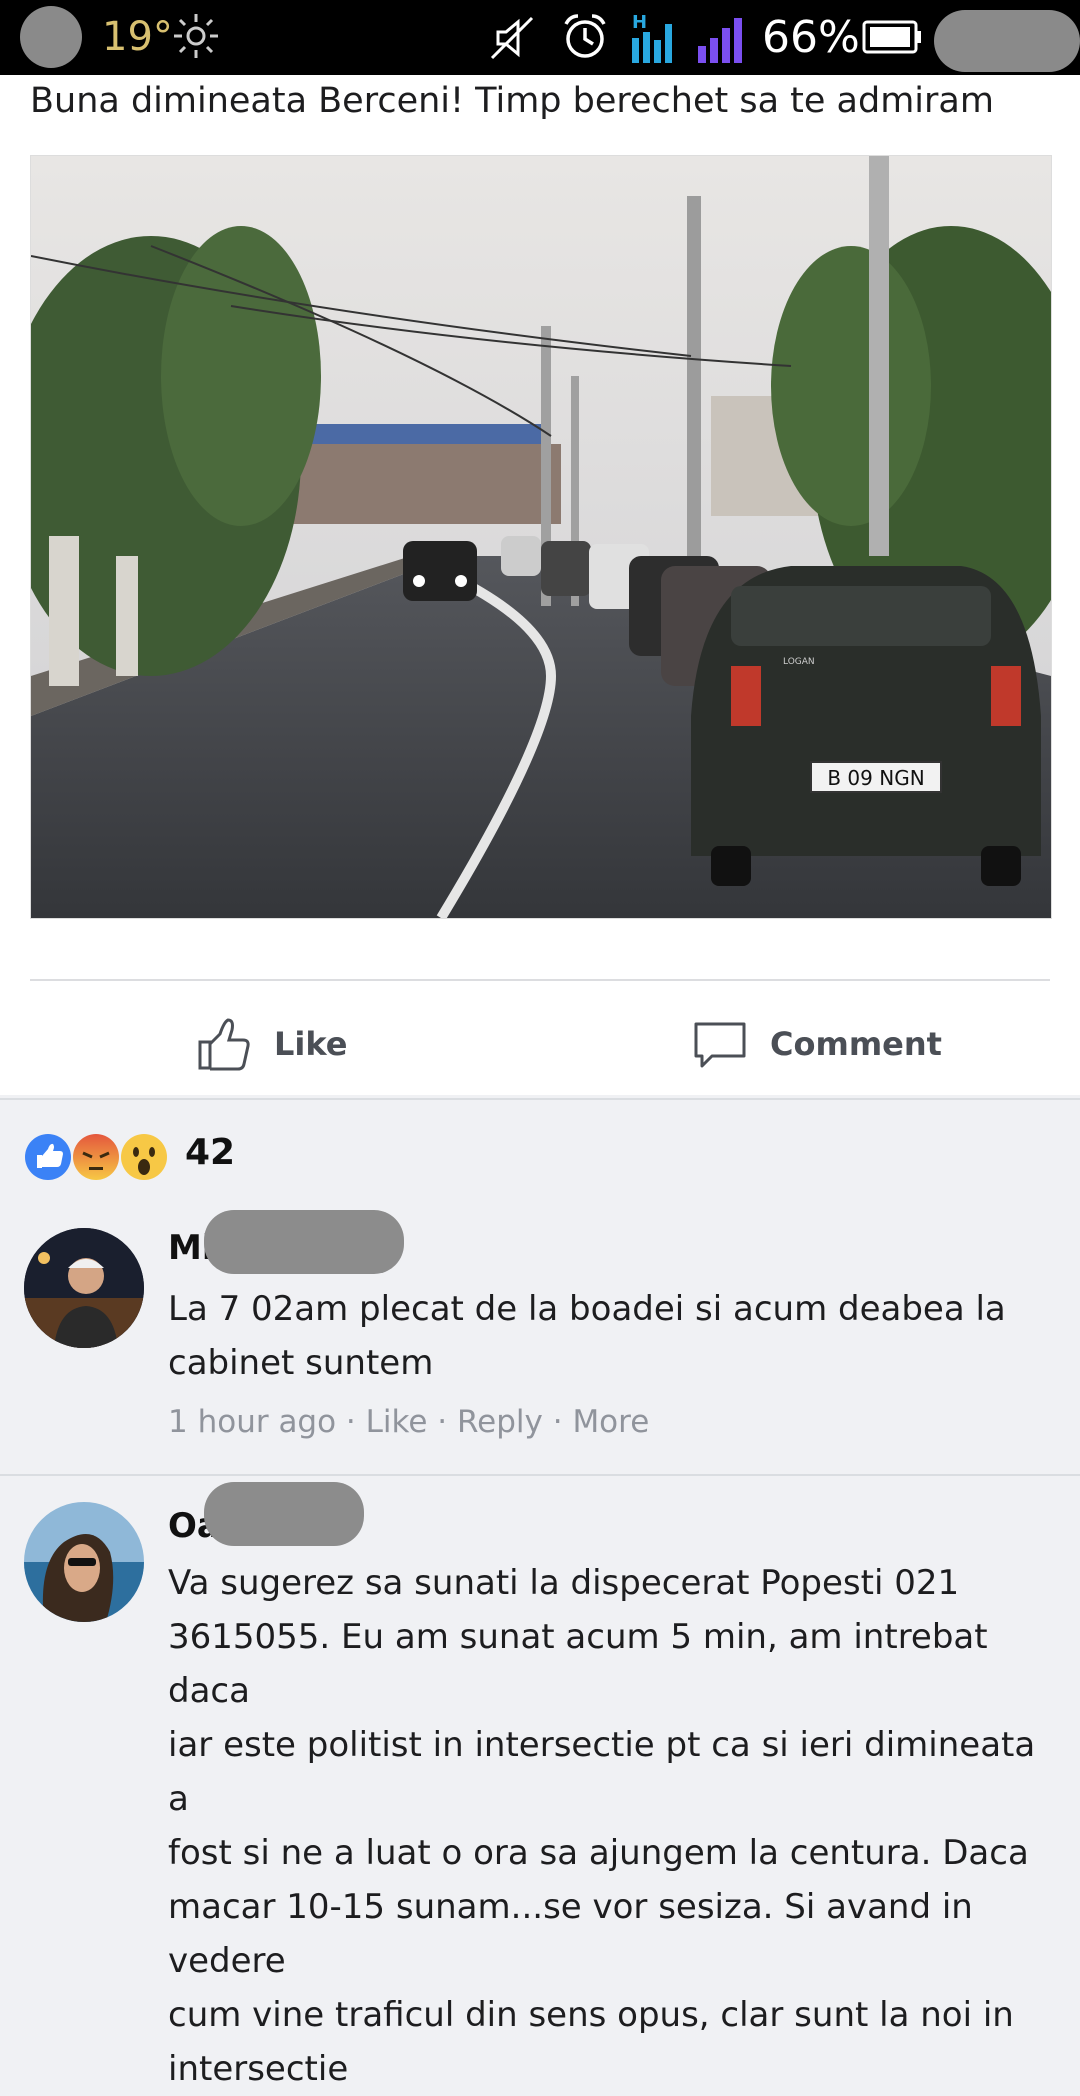 This screenshot has height=2096, width=1080. I want to click on comment-meta: 1 hour ago · Like · Reply · More, so click(408, 1422).